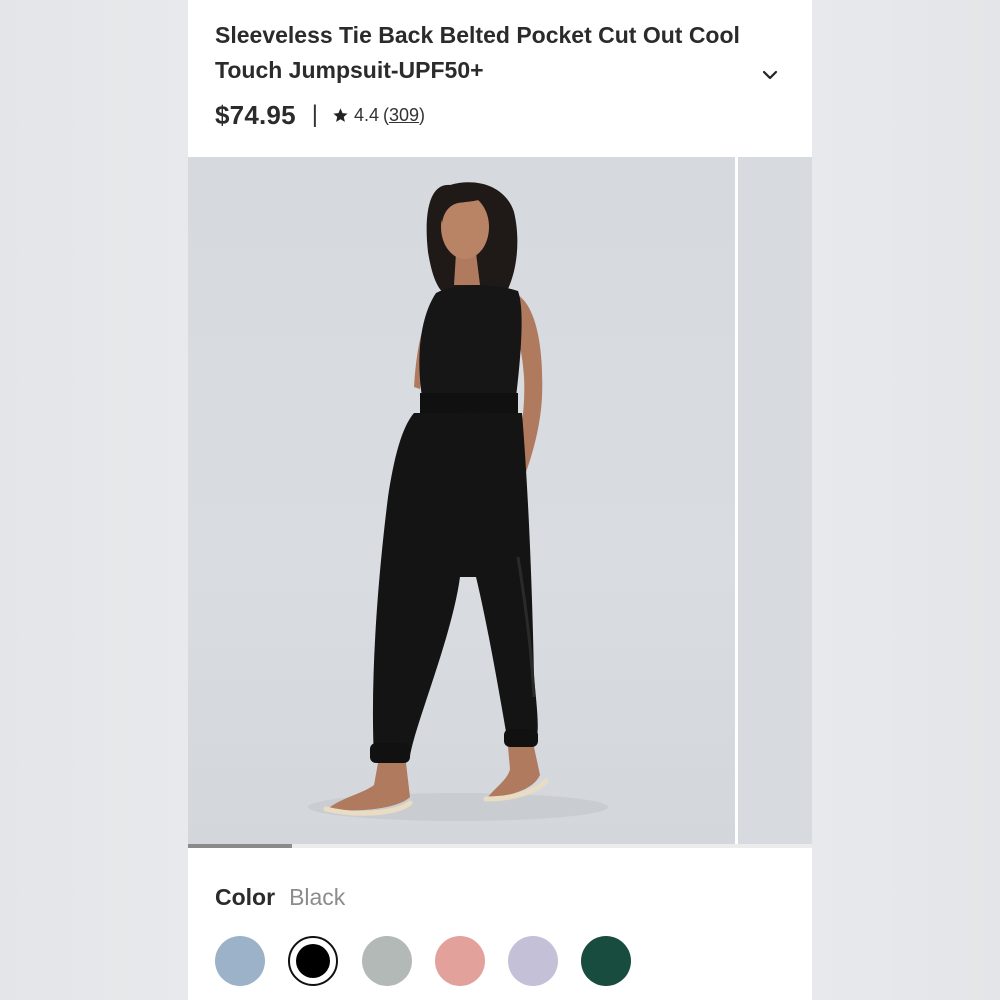 Image resolution: width=1000 pixels, height=1000 pixels. I want to click on product-price: $74.95, so click(255, 114).